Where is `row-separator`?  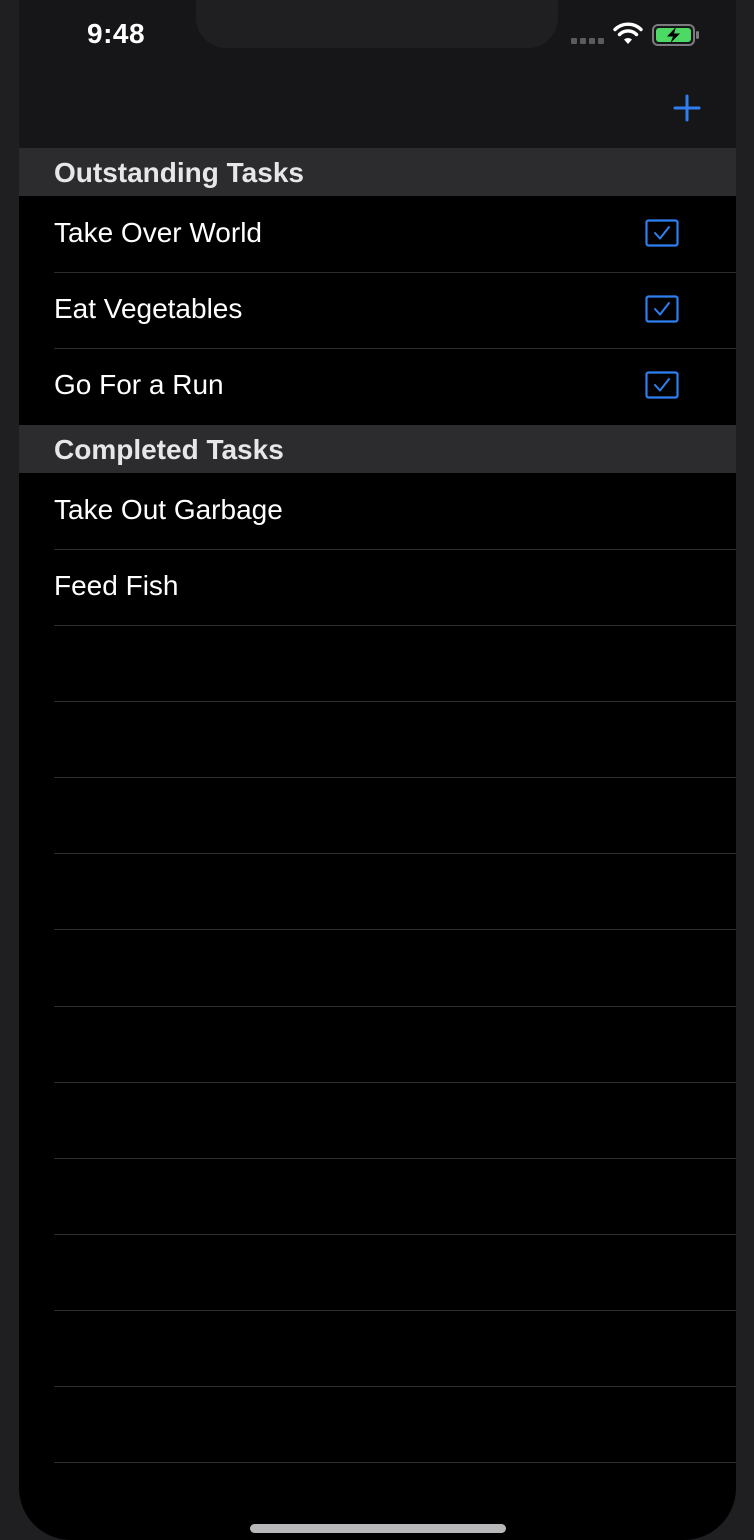 row-separator is located at coordinates (395, 625).